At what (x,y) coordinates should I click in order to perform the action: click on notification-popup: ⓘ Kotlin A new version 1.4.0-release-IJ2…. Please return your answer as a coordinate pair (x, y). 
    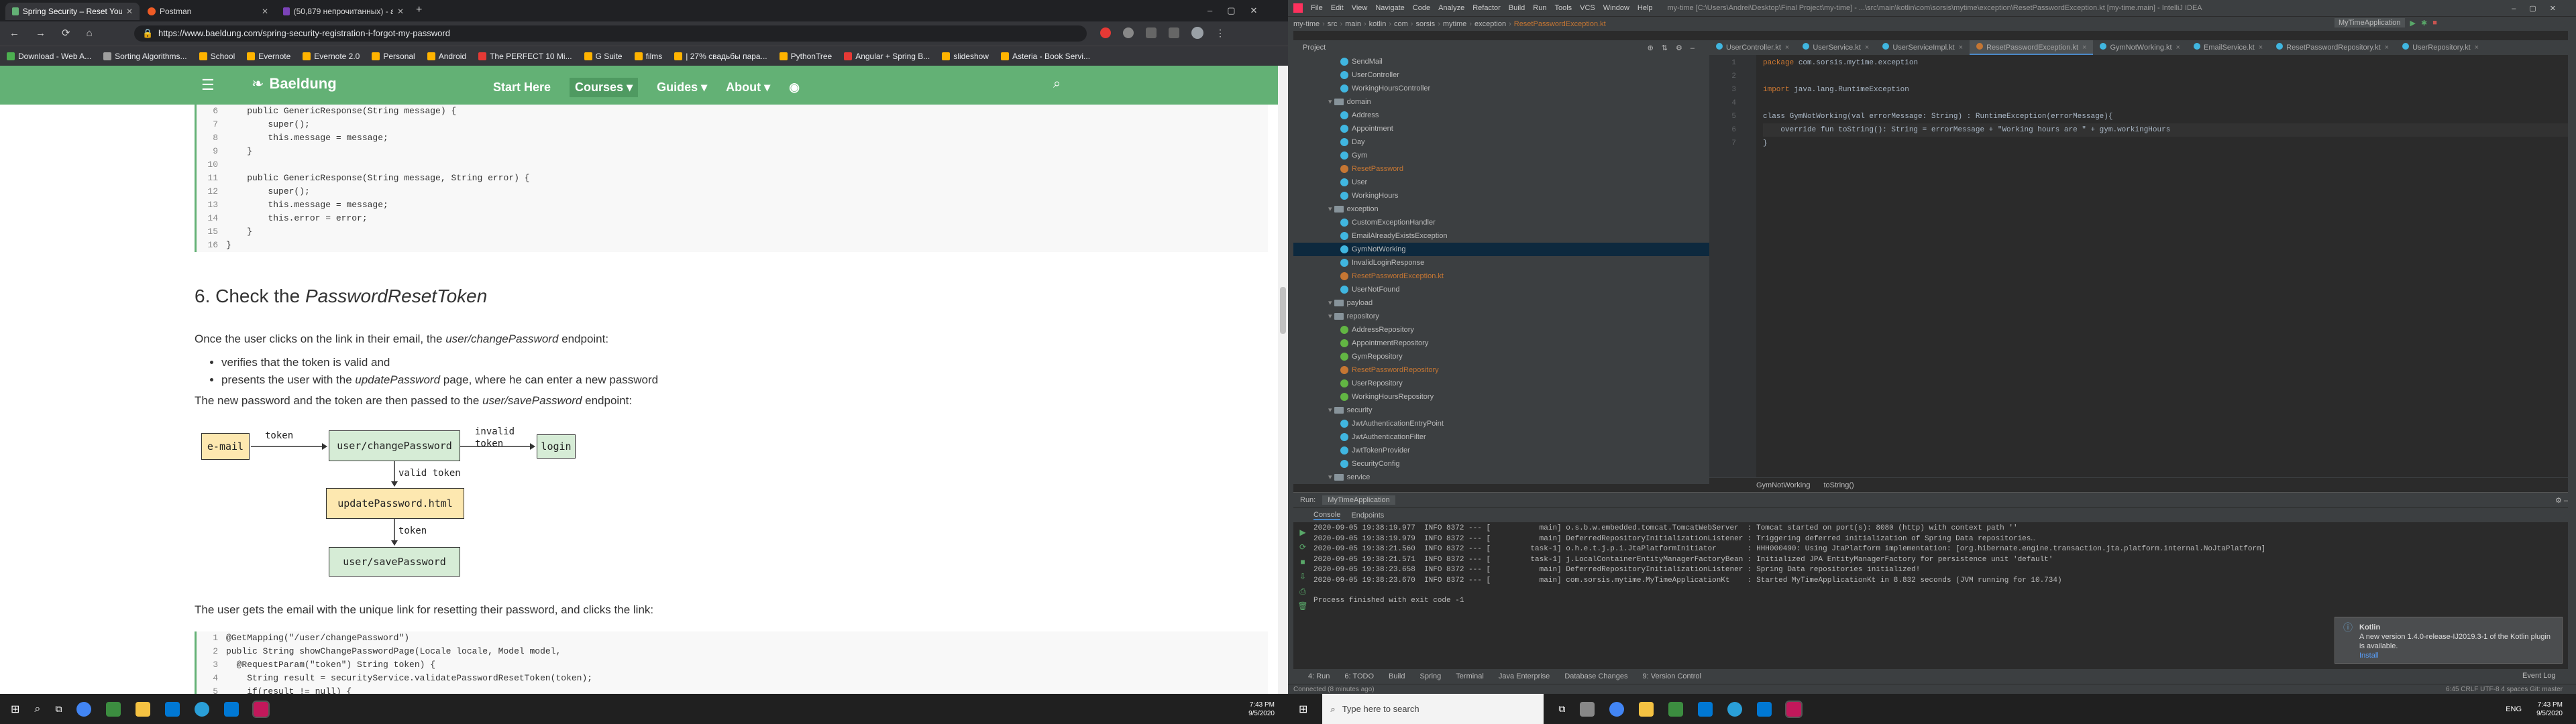
    Looking at the image, I should click on (2448, 640).